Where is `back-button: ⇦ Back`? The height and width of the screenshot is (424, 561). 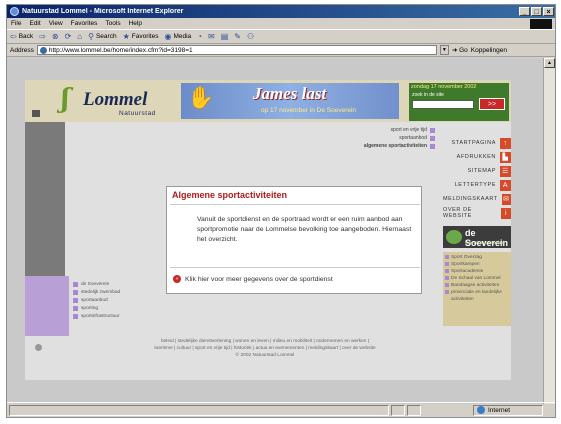 back-button: ⇦ Back is located at coordinates (21, 36).